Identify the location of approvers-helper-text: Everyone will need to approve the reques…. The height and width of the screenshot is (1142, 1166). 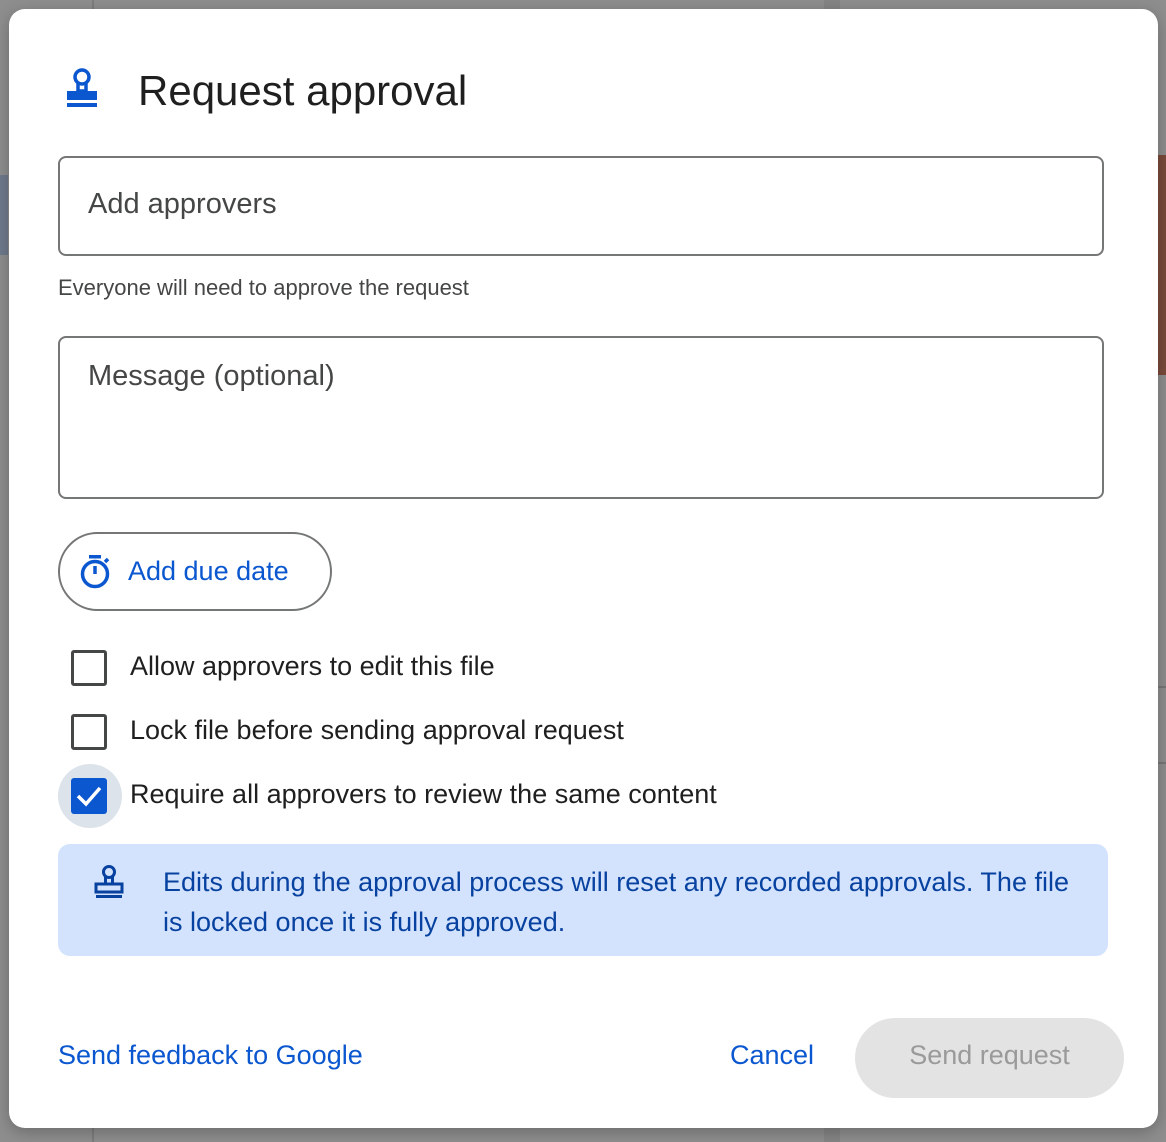
(263, 287).